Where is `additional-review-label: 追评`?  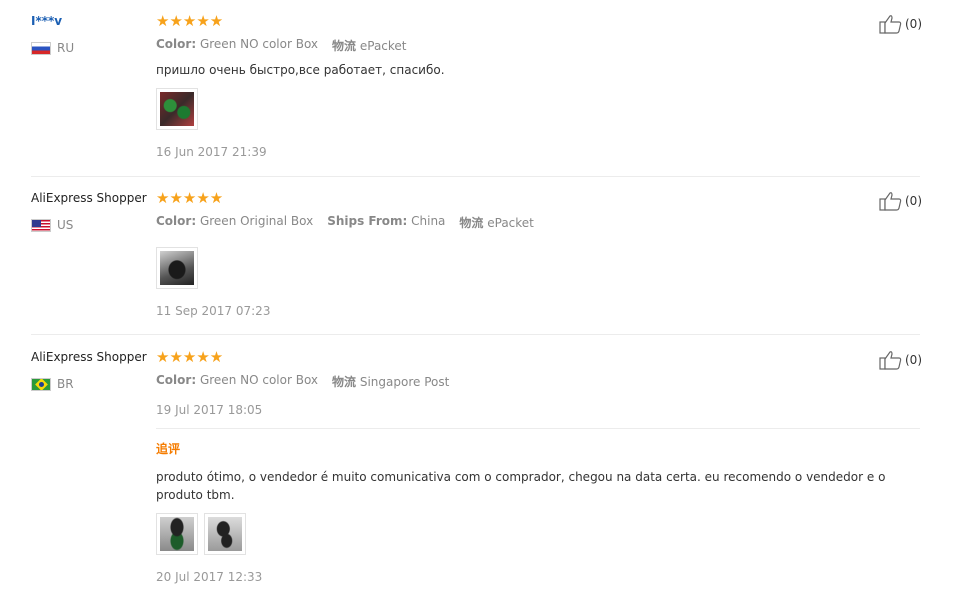 additional-review-label: 追评 is located at coordinates (168, 449).